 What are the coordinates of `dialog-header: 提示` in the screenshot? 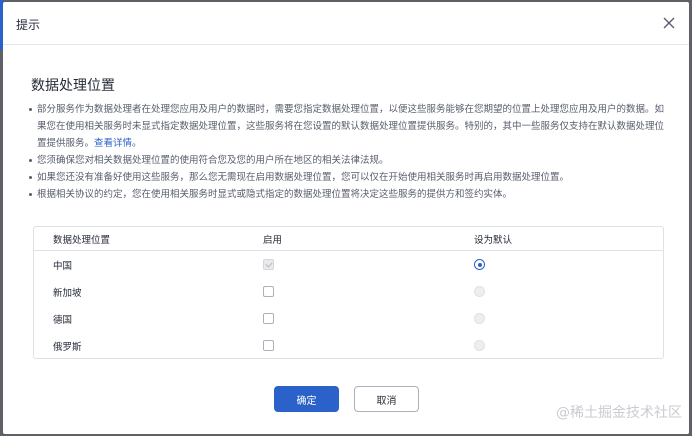 It's located at (346, 23).